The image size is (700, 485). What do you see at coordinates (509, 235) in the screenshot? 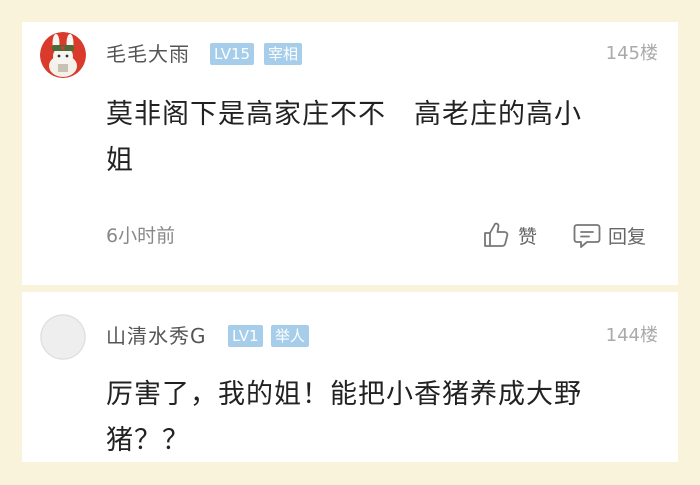
I see `like-button: 赞` at bounding box center [509, 235].